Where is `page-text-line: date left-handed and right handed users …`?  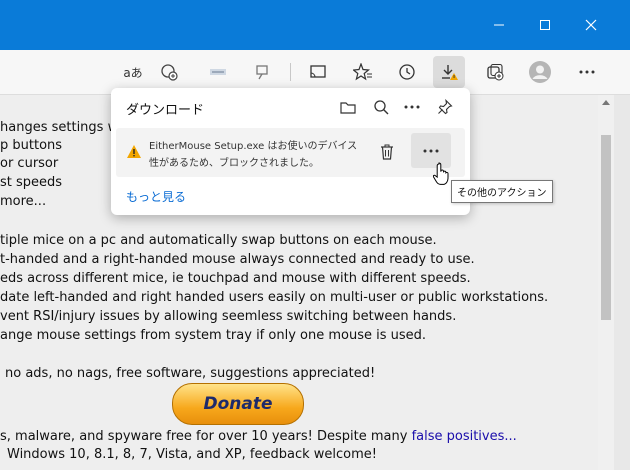 page-text-line: date left-handed and right handed users … is located at coordinates (274, 297).